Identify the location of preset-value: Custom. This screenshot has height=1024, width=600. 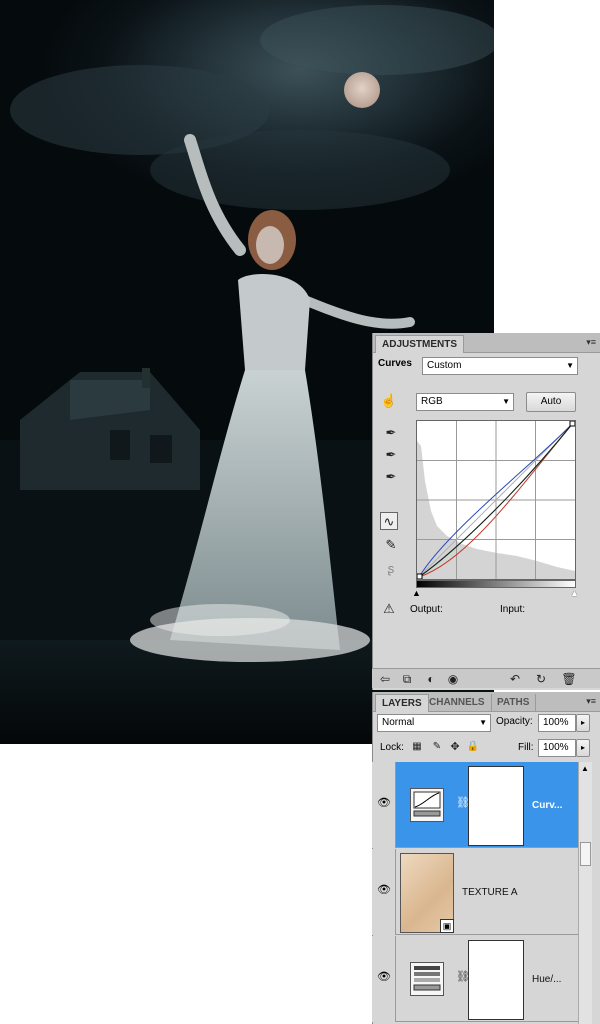
(444, 365).